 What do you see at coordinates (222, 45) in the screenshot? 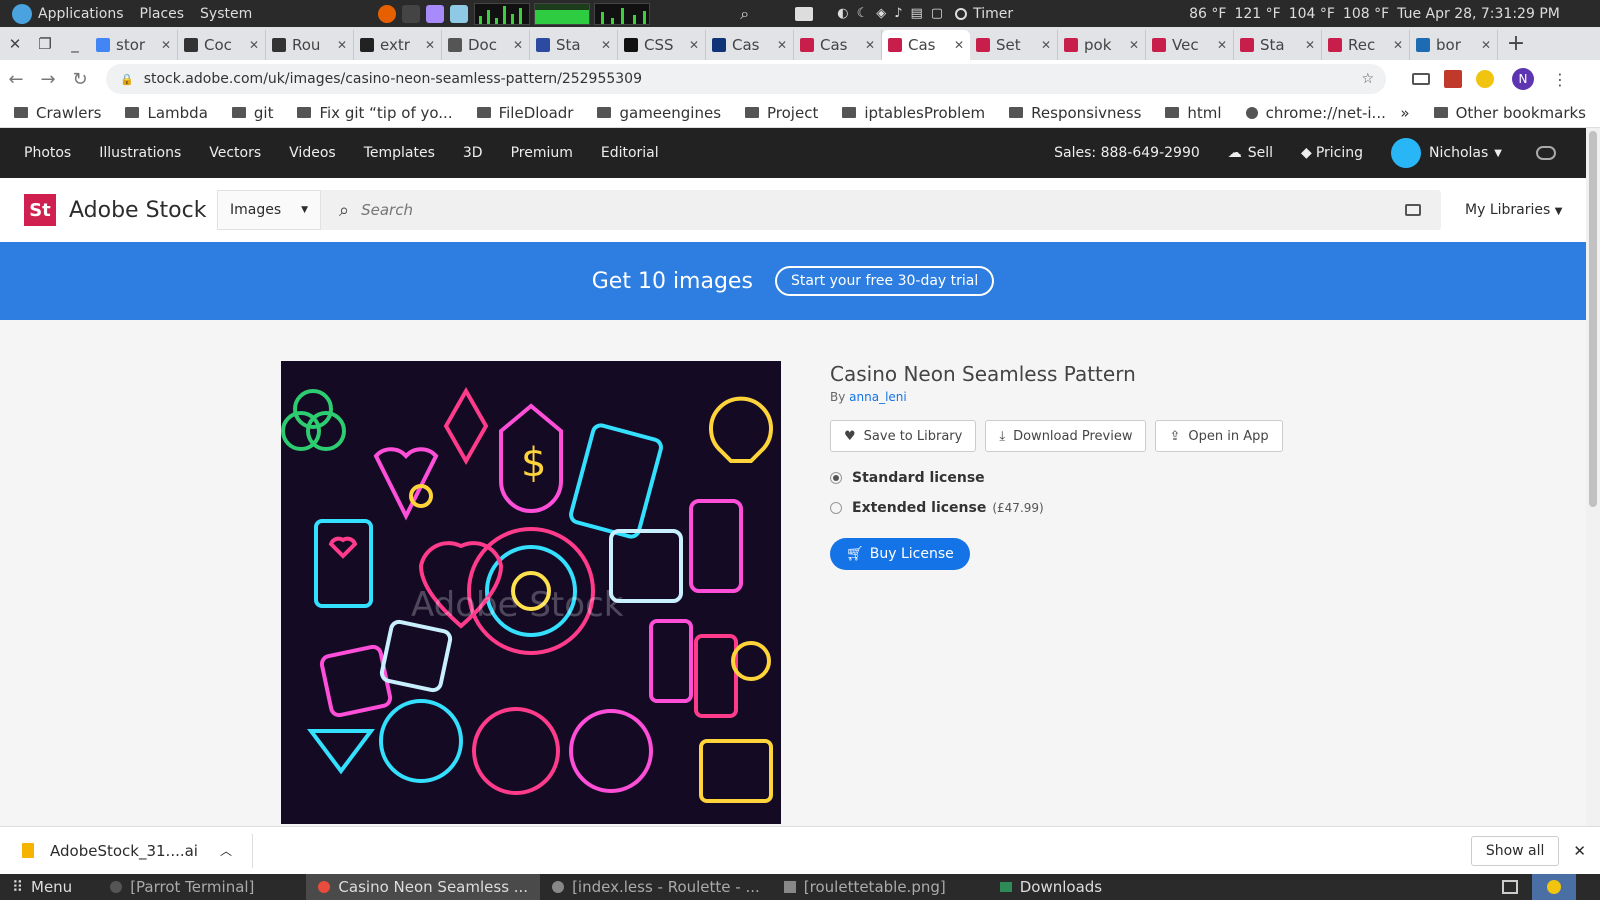
I see `browser-tab: Coc ✕` at bounding box center [222, 45].